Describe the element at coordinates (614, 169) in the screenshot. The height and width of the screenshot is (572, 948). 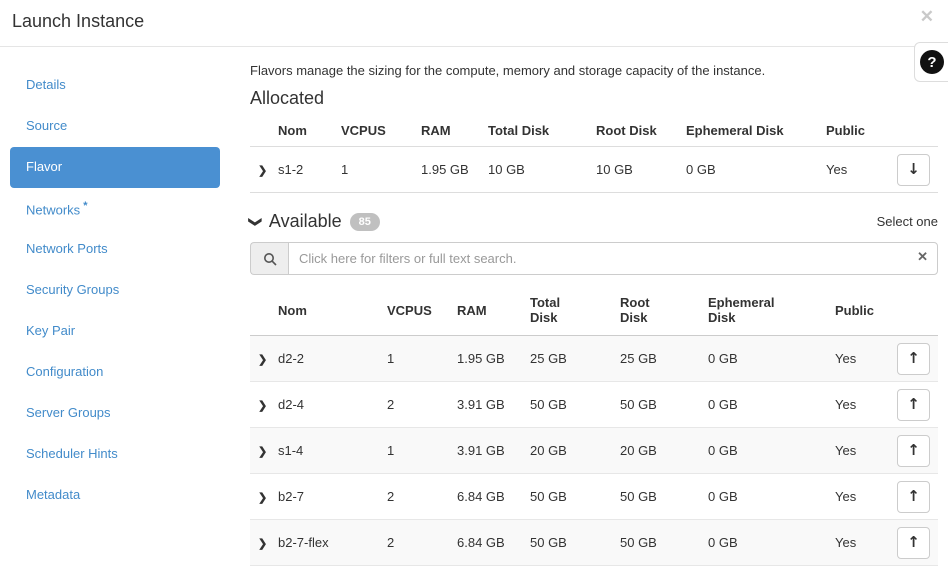
I see `flavor-root-disk: 10 GB` at that location.